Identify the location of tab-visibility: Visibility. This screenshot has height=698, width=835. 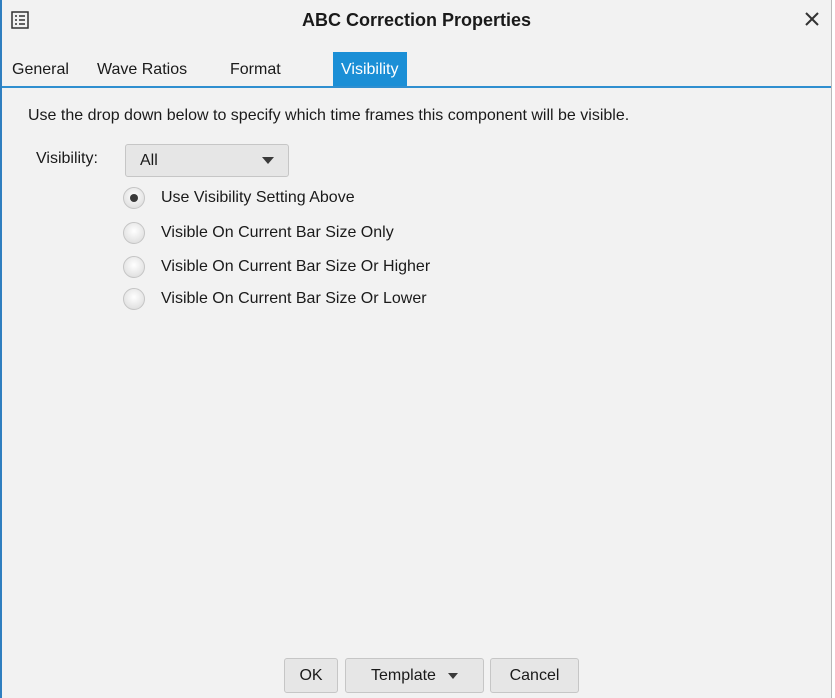
(370, 69).